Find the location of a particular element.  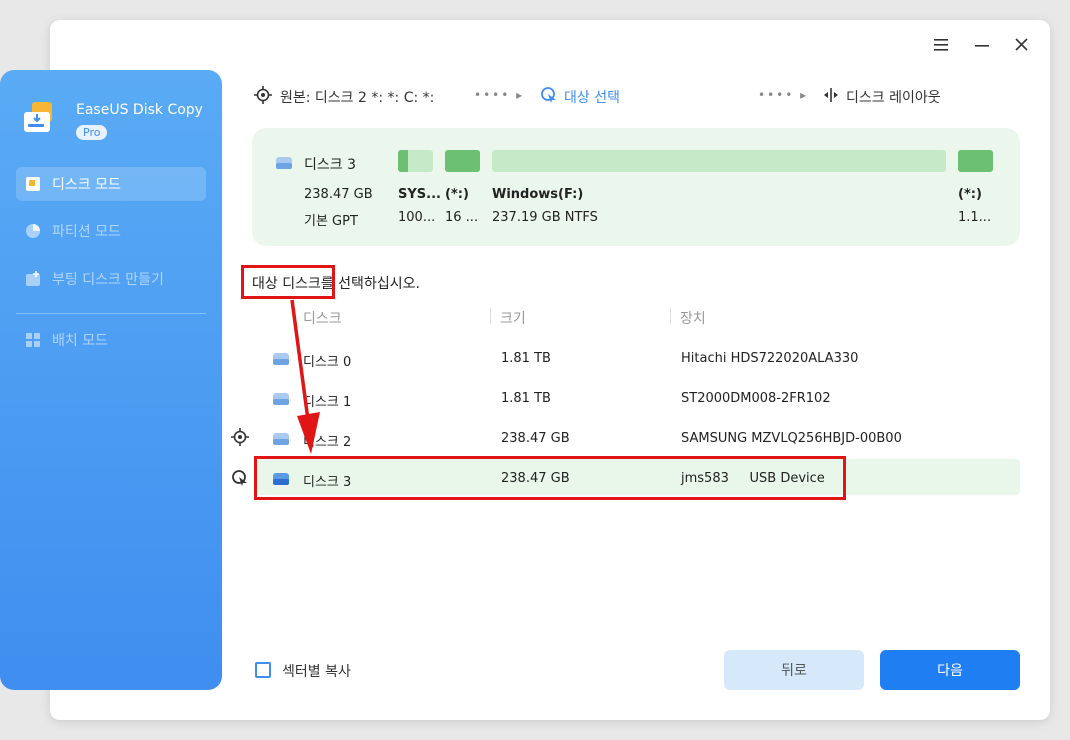

sector-copy-label: 섹터별 복사 is located at coordinates (316, 672).